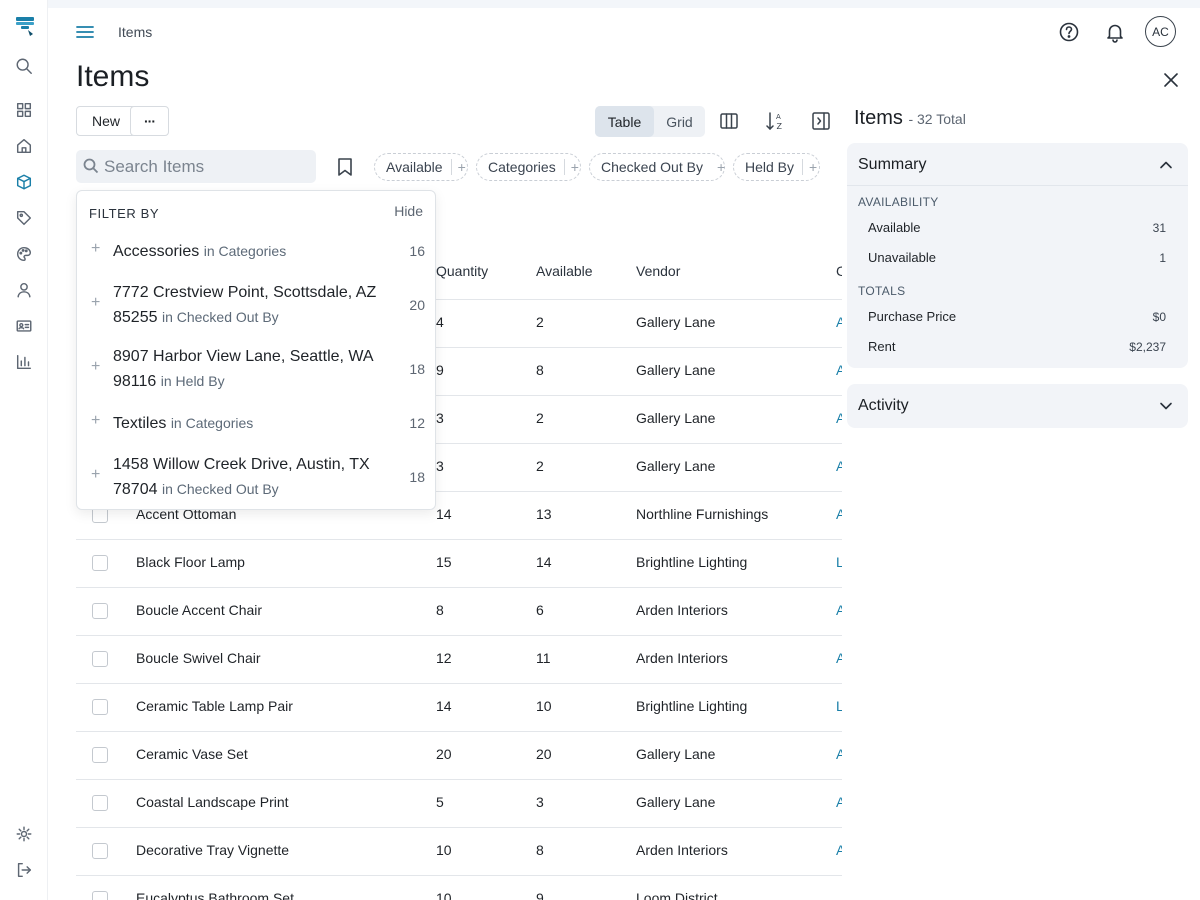  I want to click on purchase-price-label: Purchase Price, so click(912, 316).